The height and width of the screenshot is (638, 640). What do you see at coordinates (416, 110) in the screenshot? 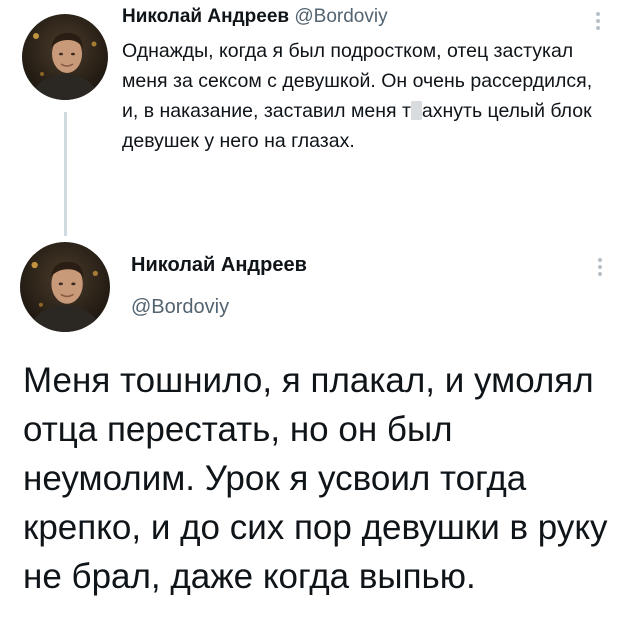
I see `censor-block` at bounding box center [416, 110].